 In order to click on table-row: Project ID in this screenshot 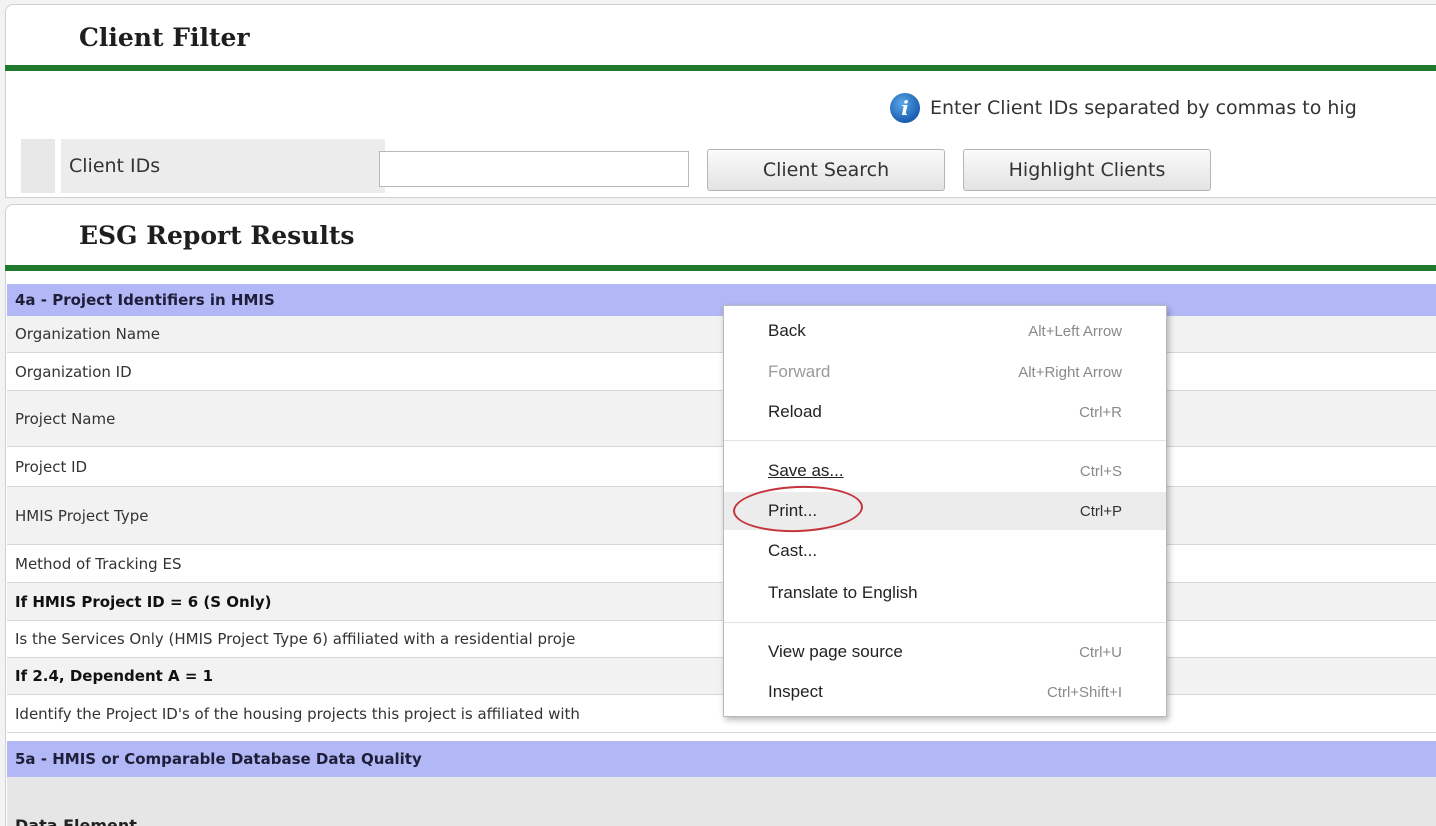, I will do `click(721, 467)`.